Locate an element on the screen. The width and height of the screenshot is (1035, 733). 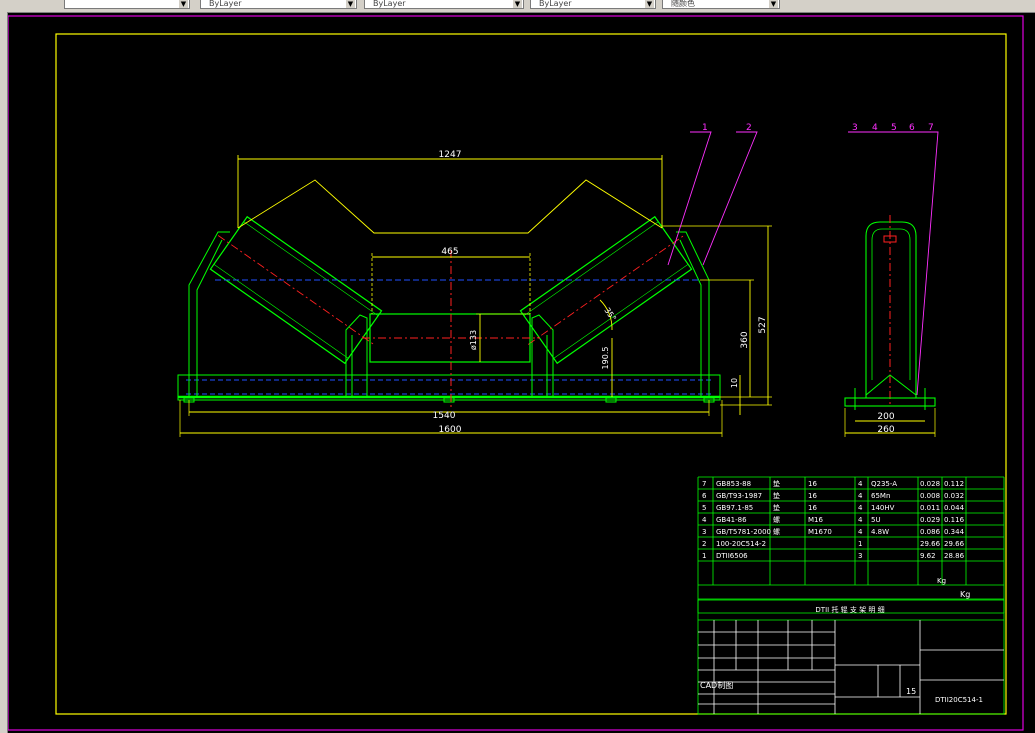
bom-row-total-weight: 0.116 is located at coordinates (954, 520).